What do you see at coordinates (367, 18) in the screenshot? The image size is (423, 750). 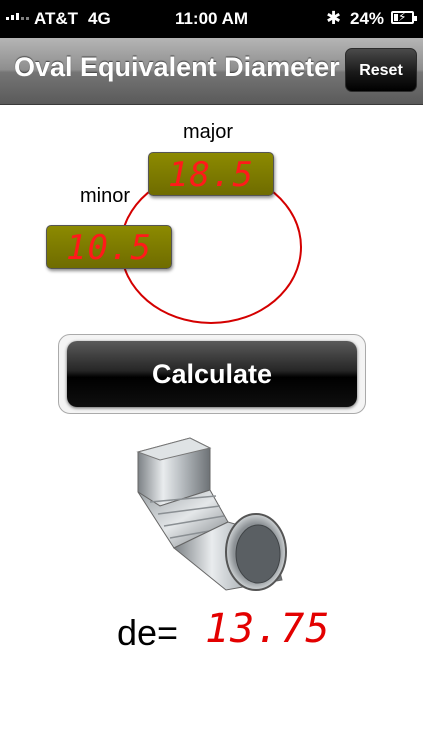 I see `battery-percent: 24%` at bounding box center [367, 18].